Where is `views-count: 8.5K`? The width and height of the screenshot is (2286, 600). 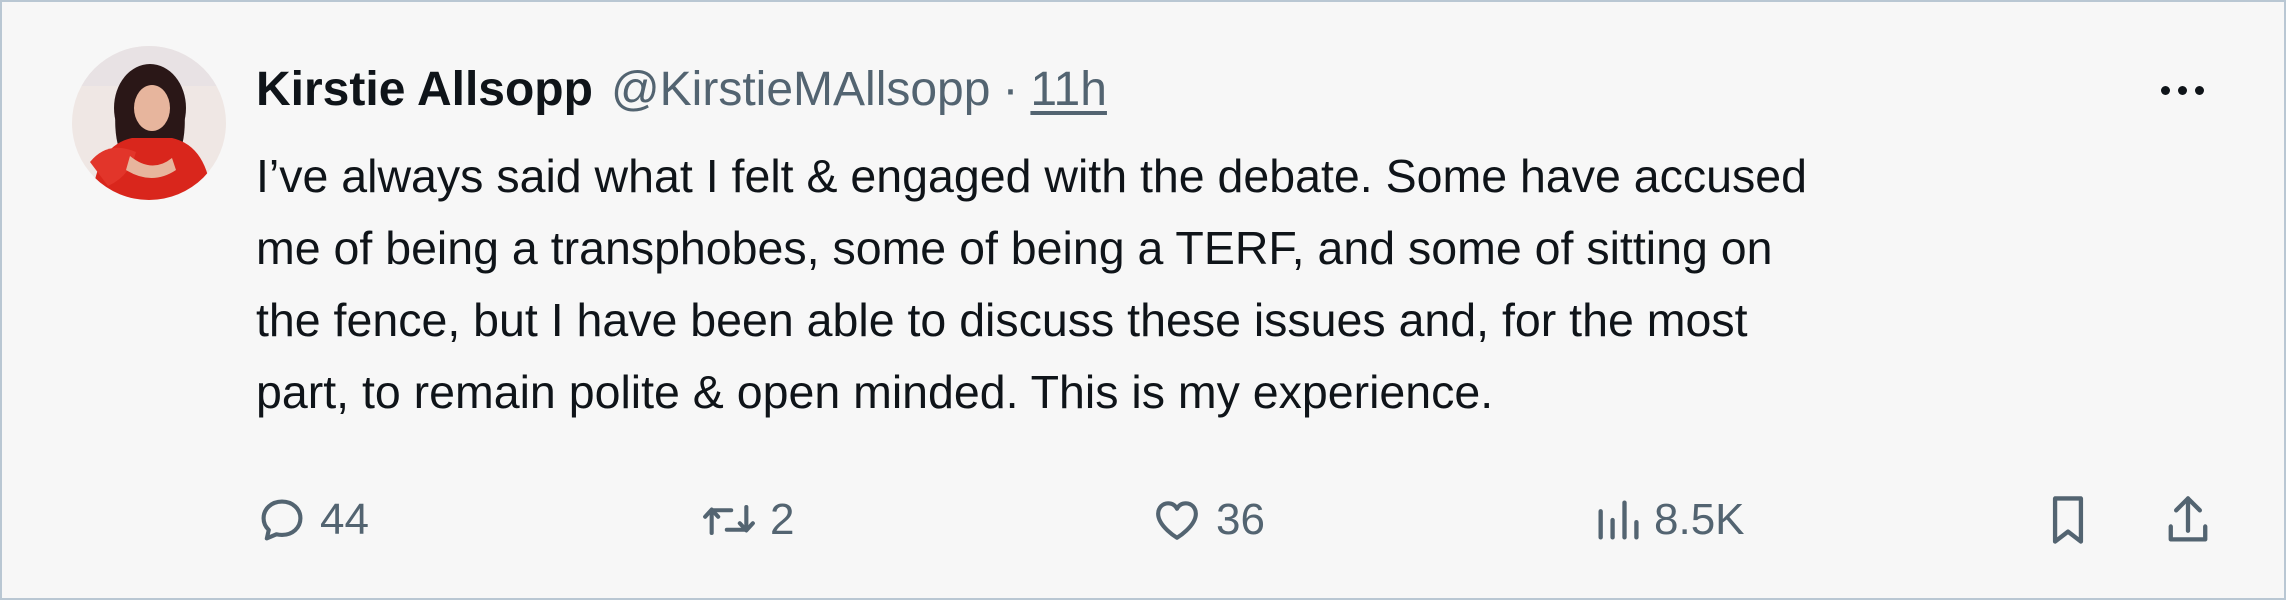 views-count: 8.5K is located at coordinates (1699, 519).